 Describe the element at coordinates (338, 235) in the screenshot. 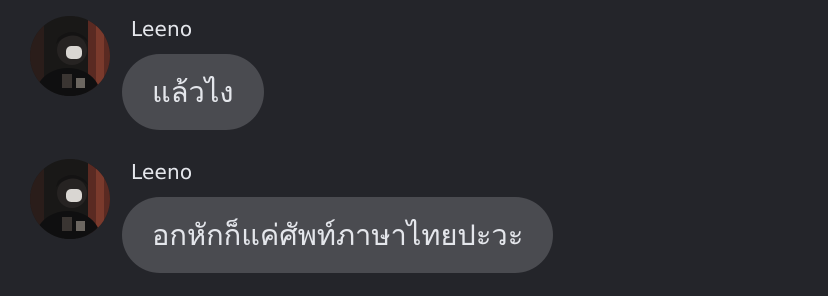

I see `message-bubble: อกหักก็แค่ศัพท์ภาษาไทยปะวะ` at that location.